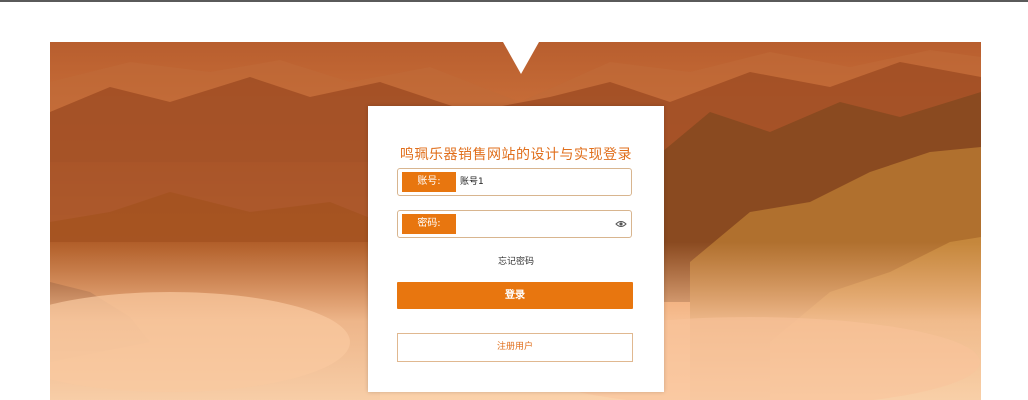 This screenshot has height=400, width=1028. What do you see at coordinates (514, 224) in the screenshot?
I see `password-field: 密码:` at bounding box center [514, 224].